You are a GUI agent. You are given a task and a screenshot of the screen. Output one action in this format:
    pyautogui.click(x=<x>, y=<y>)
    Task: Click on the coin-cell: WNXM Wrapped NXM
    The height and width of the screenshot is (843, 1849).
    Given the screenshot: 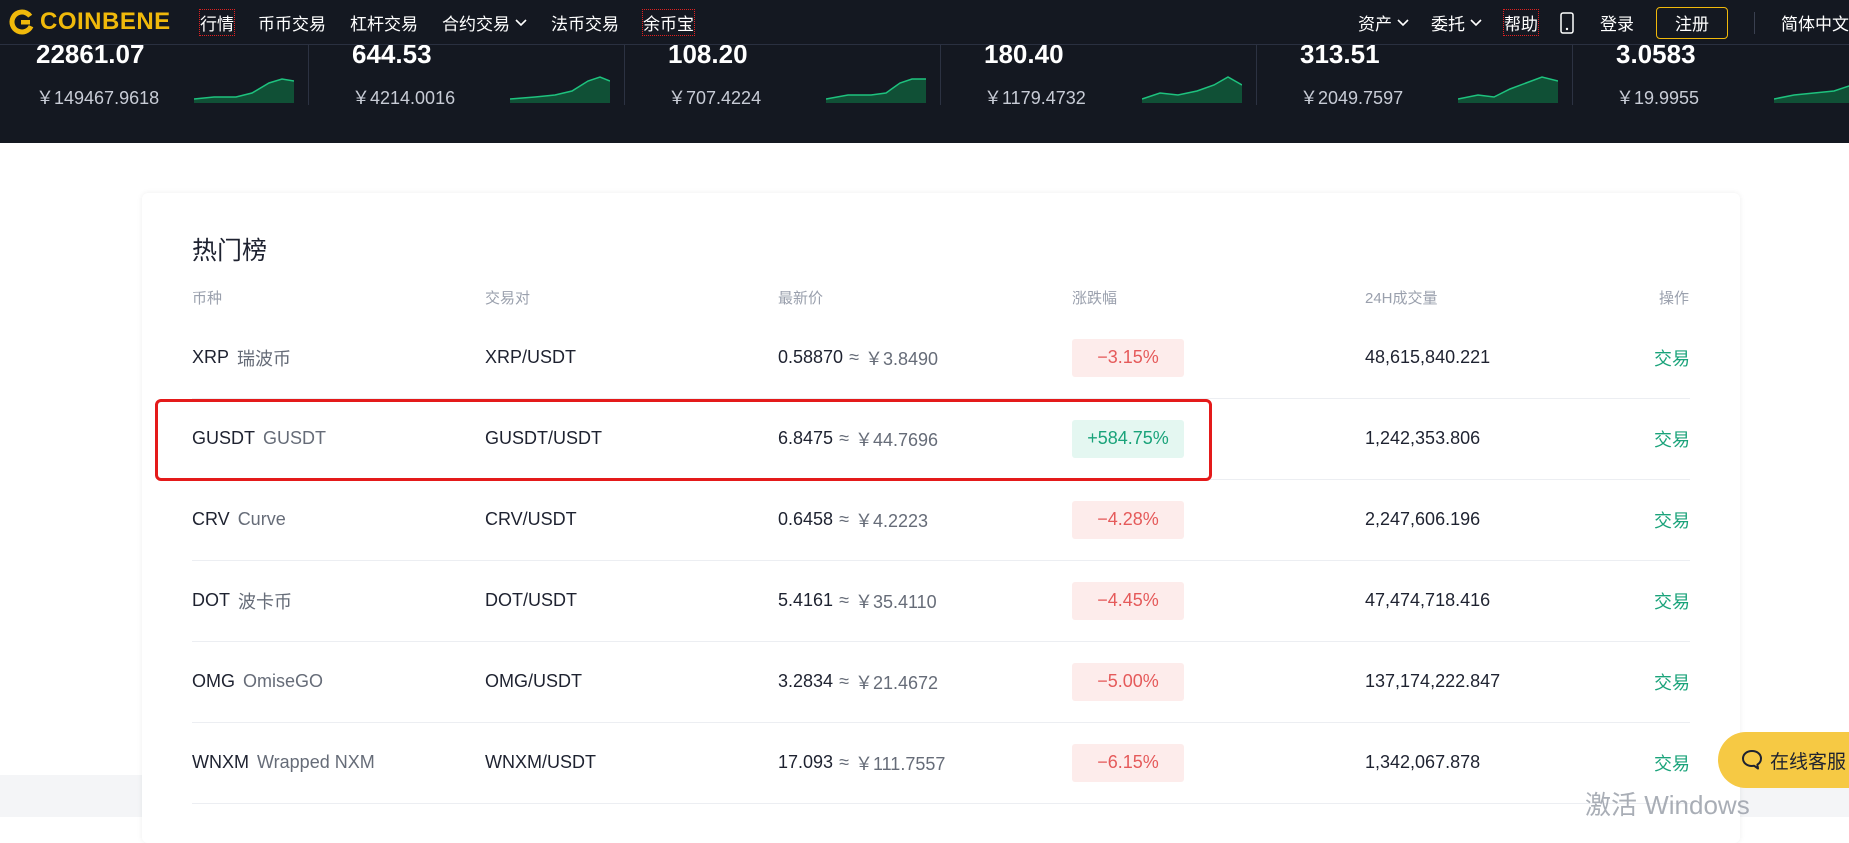 What is the action you would take?
    pyautogui.click(x=283, y=762)
    